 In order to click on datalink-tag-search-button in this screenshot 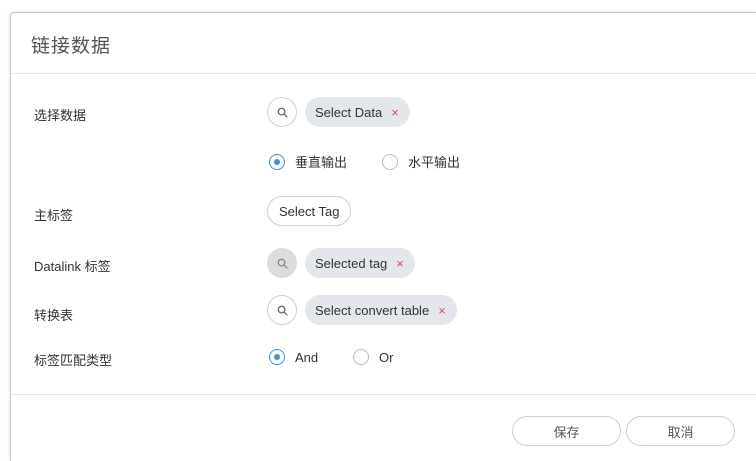, I will do `click(282, 263)`.